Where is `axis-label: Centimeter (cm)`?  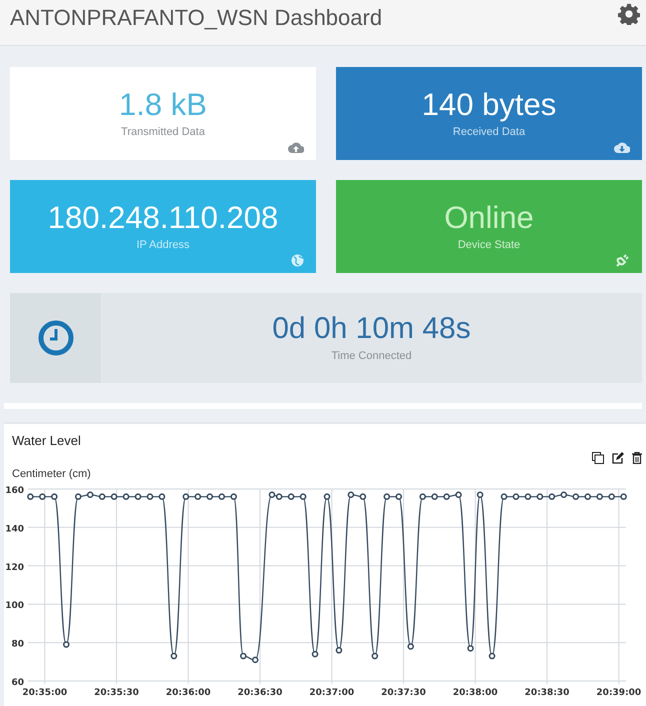 axis-label: Centimeter (cm) is located at coordinates (51, 474).